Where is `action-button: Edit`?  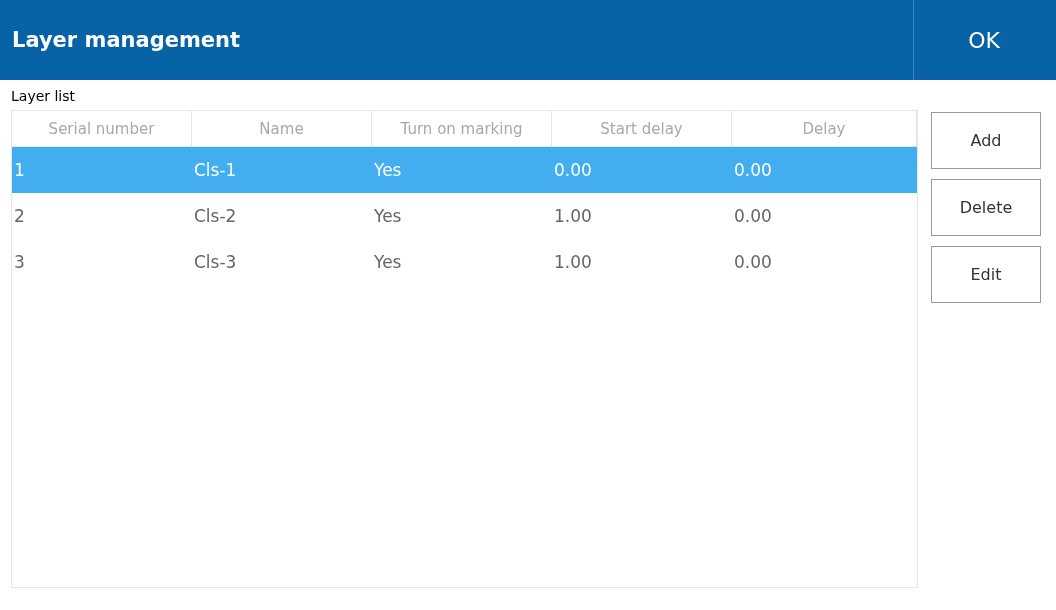
action-button: Edit is located at coordinates (986, 274).